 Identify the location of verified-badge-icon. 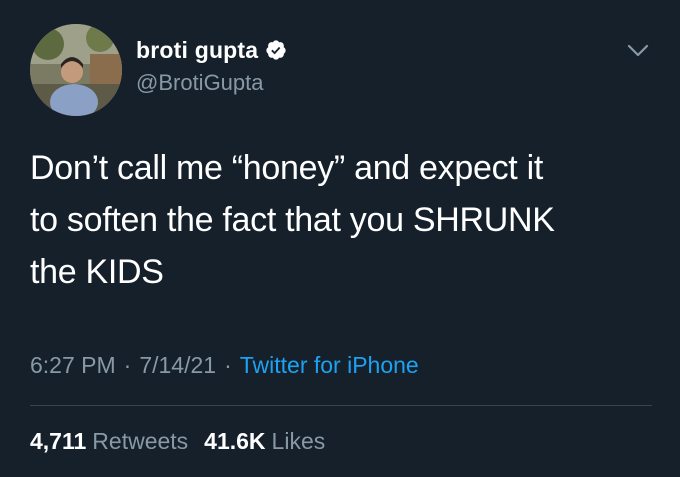
(276, 50).